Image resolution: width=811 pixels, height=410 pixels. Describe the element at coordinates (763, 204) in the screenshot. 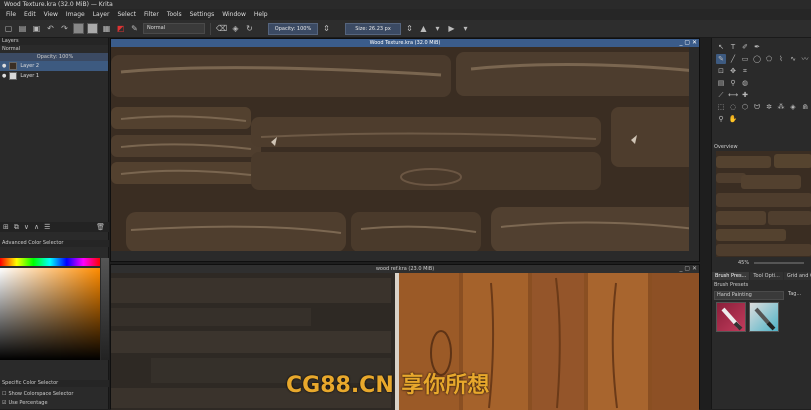

I see `overview-thumbnail` at that location.